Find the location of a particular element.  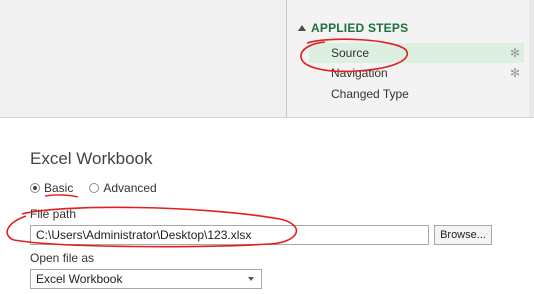

chevron-down-icon is located at coordinates (251, 279).